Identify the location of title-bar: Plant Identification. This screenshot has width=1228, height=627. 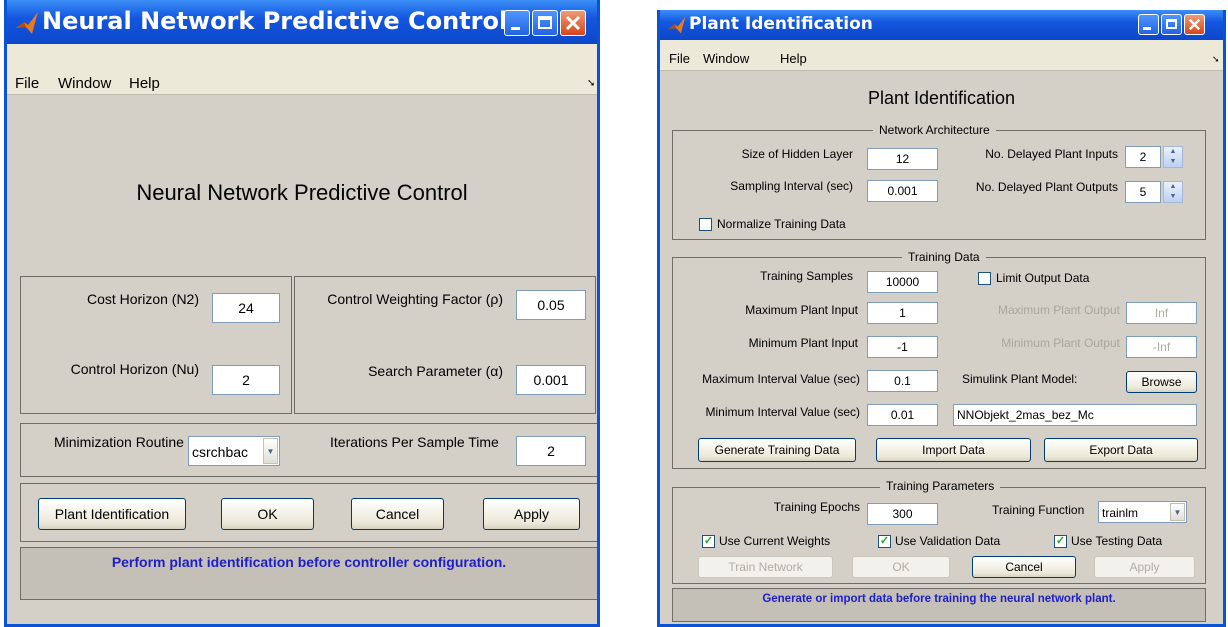
(941, 25).